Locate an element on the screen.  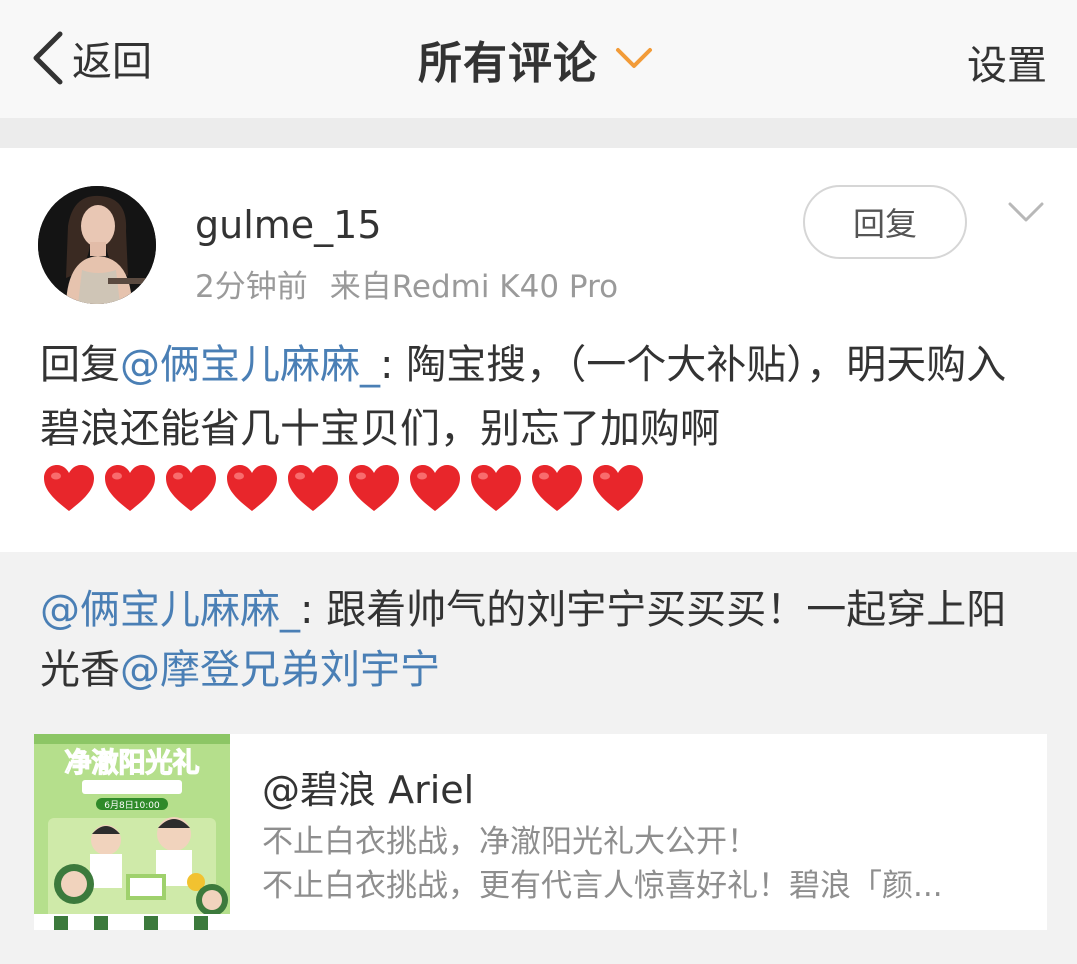
comment-filter-dropdown: 所有评论 is located at coordinates (536, 59).